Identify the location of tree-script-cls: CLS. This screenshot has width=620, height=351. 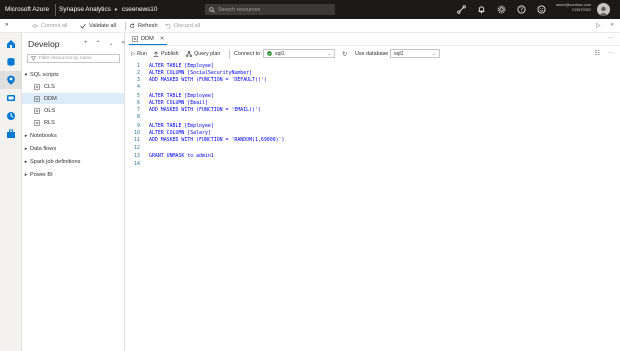
(73, 86).